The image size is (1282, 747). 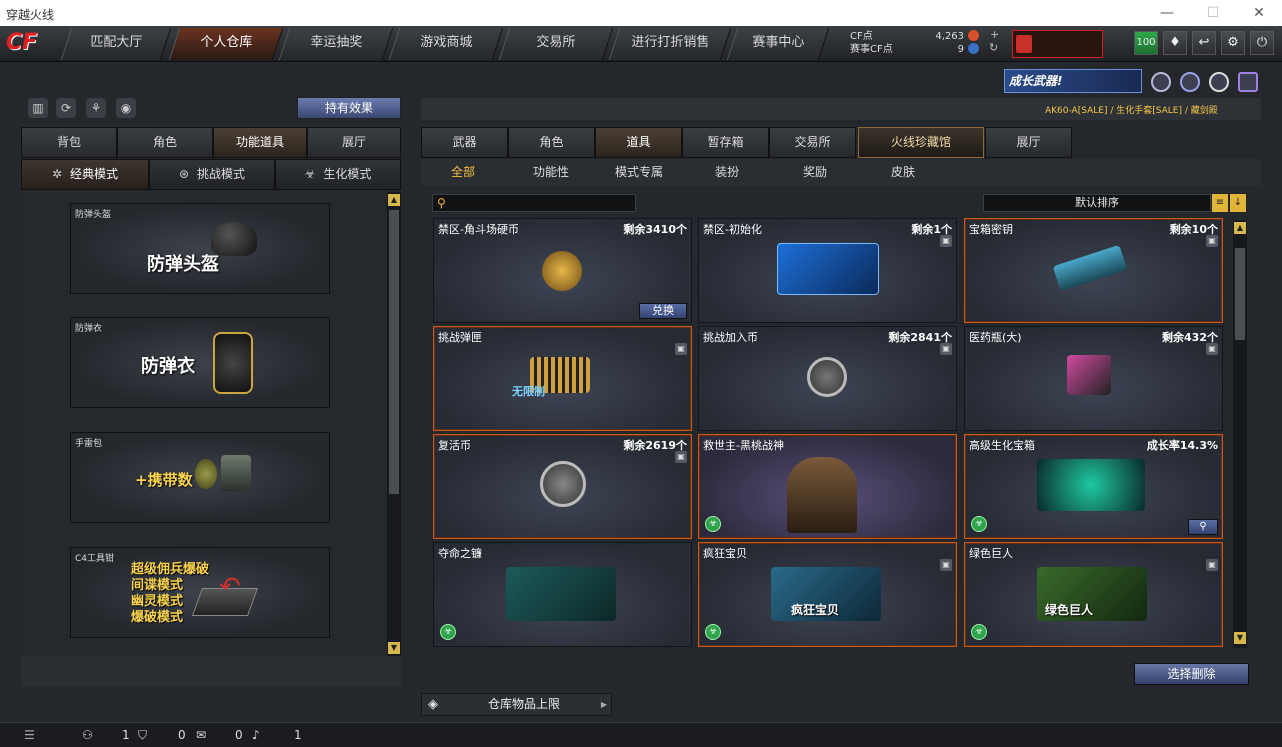 What do you see at coordinates (1220, 203) in the screenshot?
I see `list-view-icon: ≡` at bounding box center [1220, 203].